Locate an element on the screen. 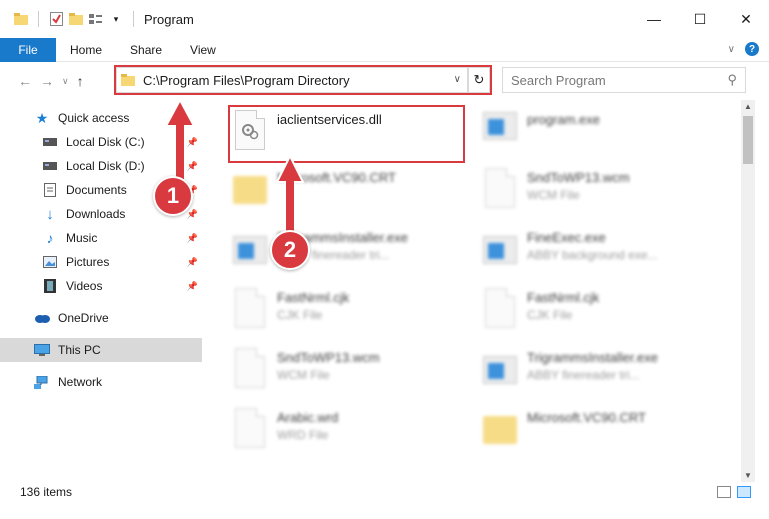  view-switcher is located at coordinates (734, 492).